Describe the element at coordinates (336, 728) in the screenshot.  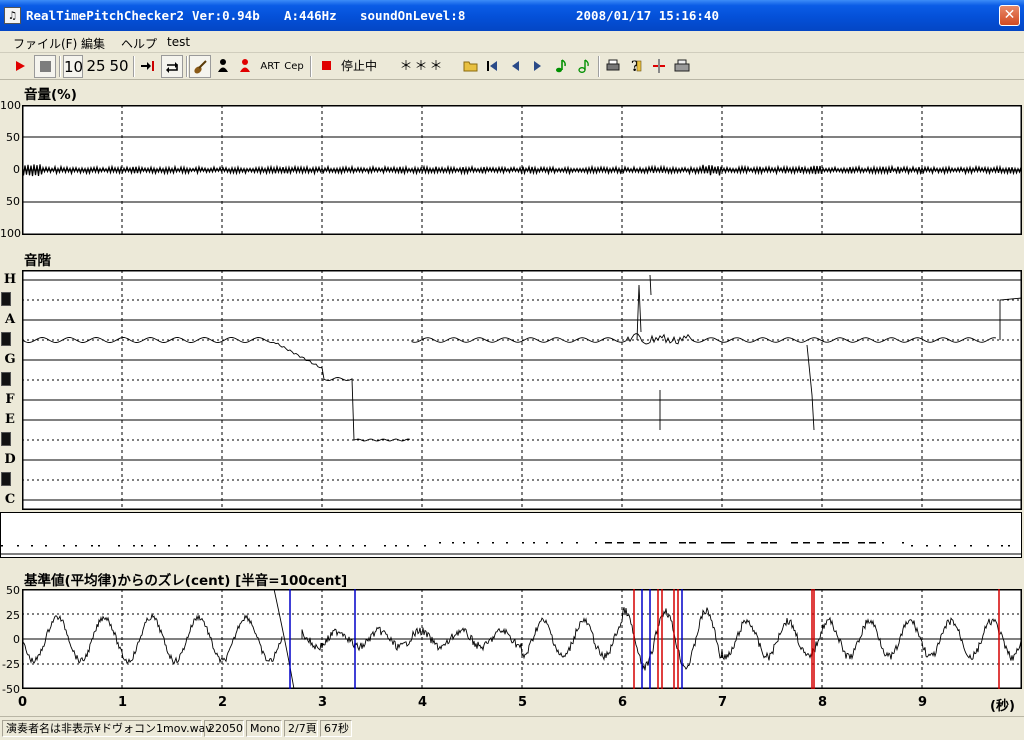
I see `status-duration: 67秒` at that location.